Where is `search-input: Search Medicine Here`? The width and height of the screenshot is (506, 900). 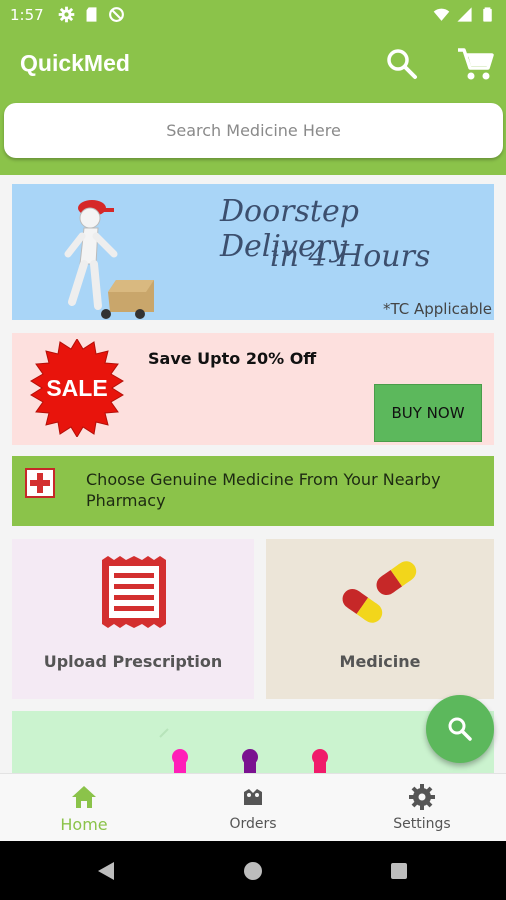 search-input: Search Medicine Here is located at coordinates (253, 130).